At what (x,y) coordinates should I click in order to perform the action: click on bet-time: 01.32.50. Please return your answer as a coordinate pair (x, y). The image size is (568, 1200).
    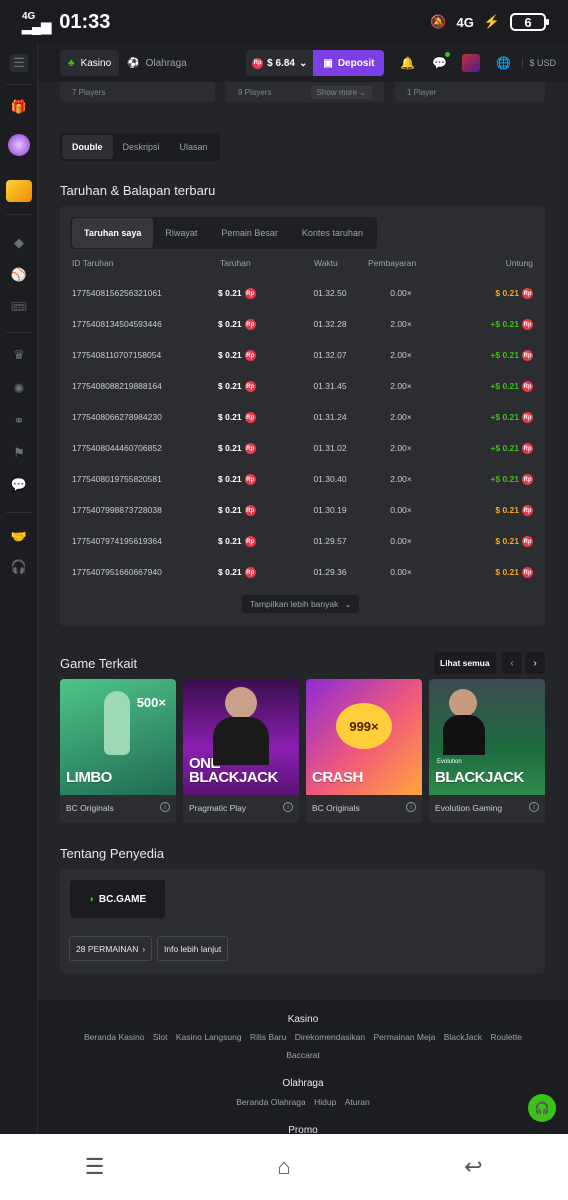
    Looking at the image, I should click on (330, 293).